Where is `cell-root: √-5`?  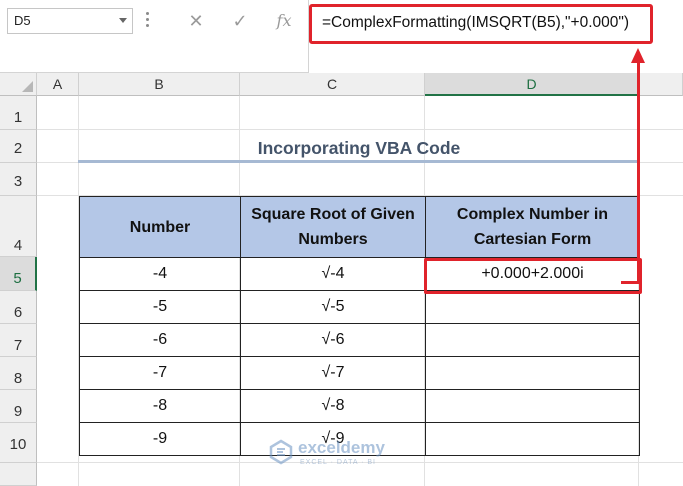
cell-root: √-5 is located at coordinates (333, 307).